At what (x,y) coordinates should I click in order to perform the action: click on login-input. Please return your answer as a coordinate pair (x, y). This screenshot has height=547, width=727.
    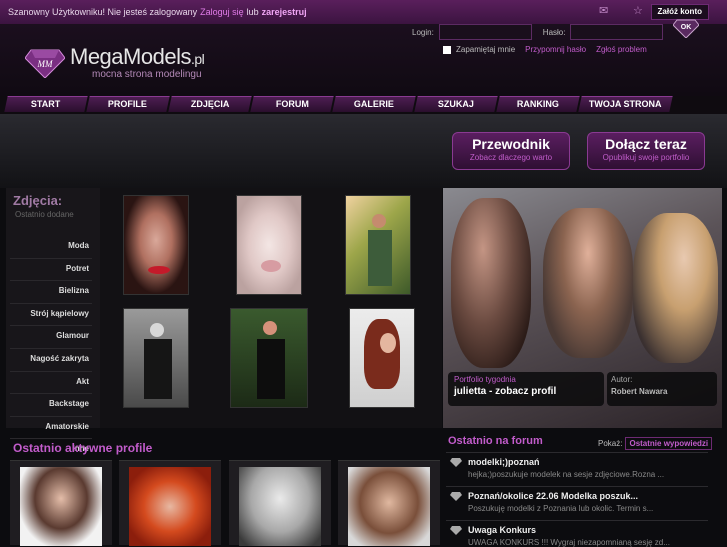
    Looking at the image, I should click on (485, 32).